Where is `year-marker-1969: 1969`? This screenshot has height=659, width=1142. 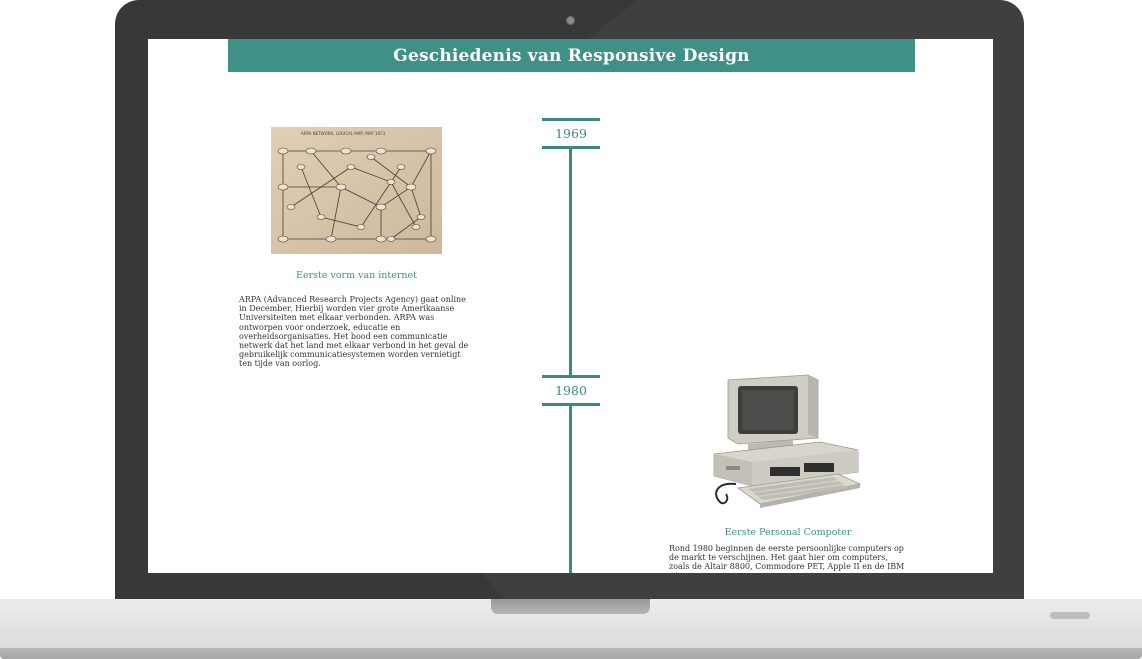 year-marker-1969: 1969 is located at coordinates (571, 133).